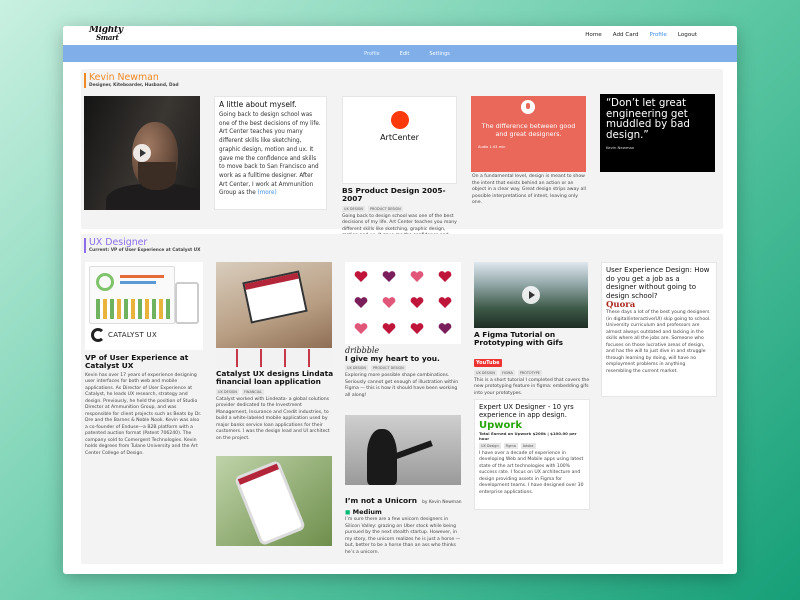 The height and width of the screenshot is (600, 800). Describe the element at coordinates (270, 502) in the screenshot. I see `phone-in-hand` at that location.